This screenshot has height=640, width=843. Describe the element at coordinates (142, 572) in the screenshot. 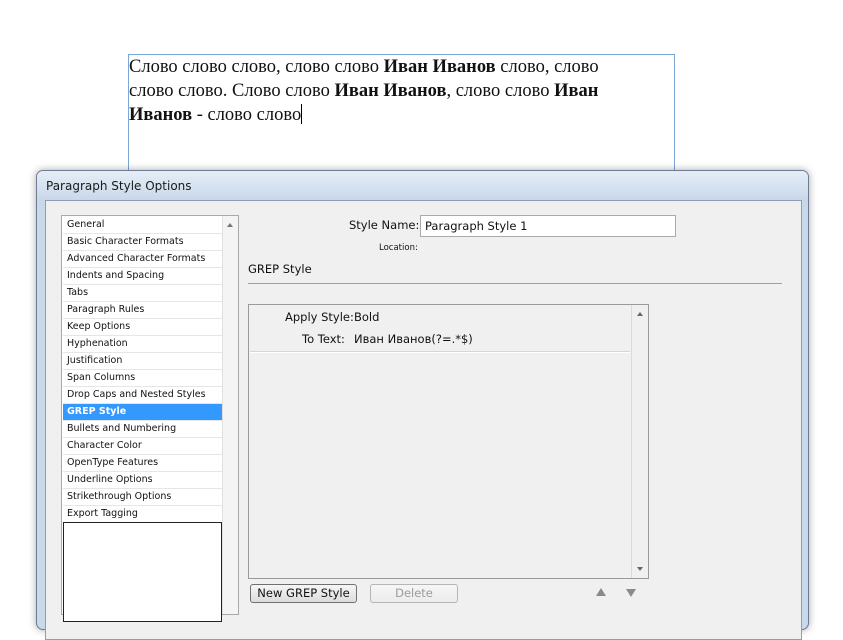

I see `category-list-empty-area` at that location.